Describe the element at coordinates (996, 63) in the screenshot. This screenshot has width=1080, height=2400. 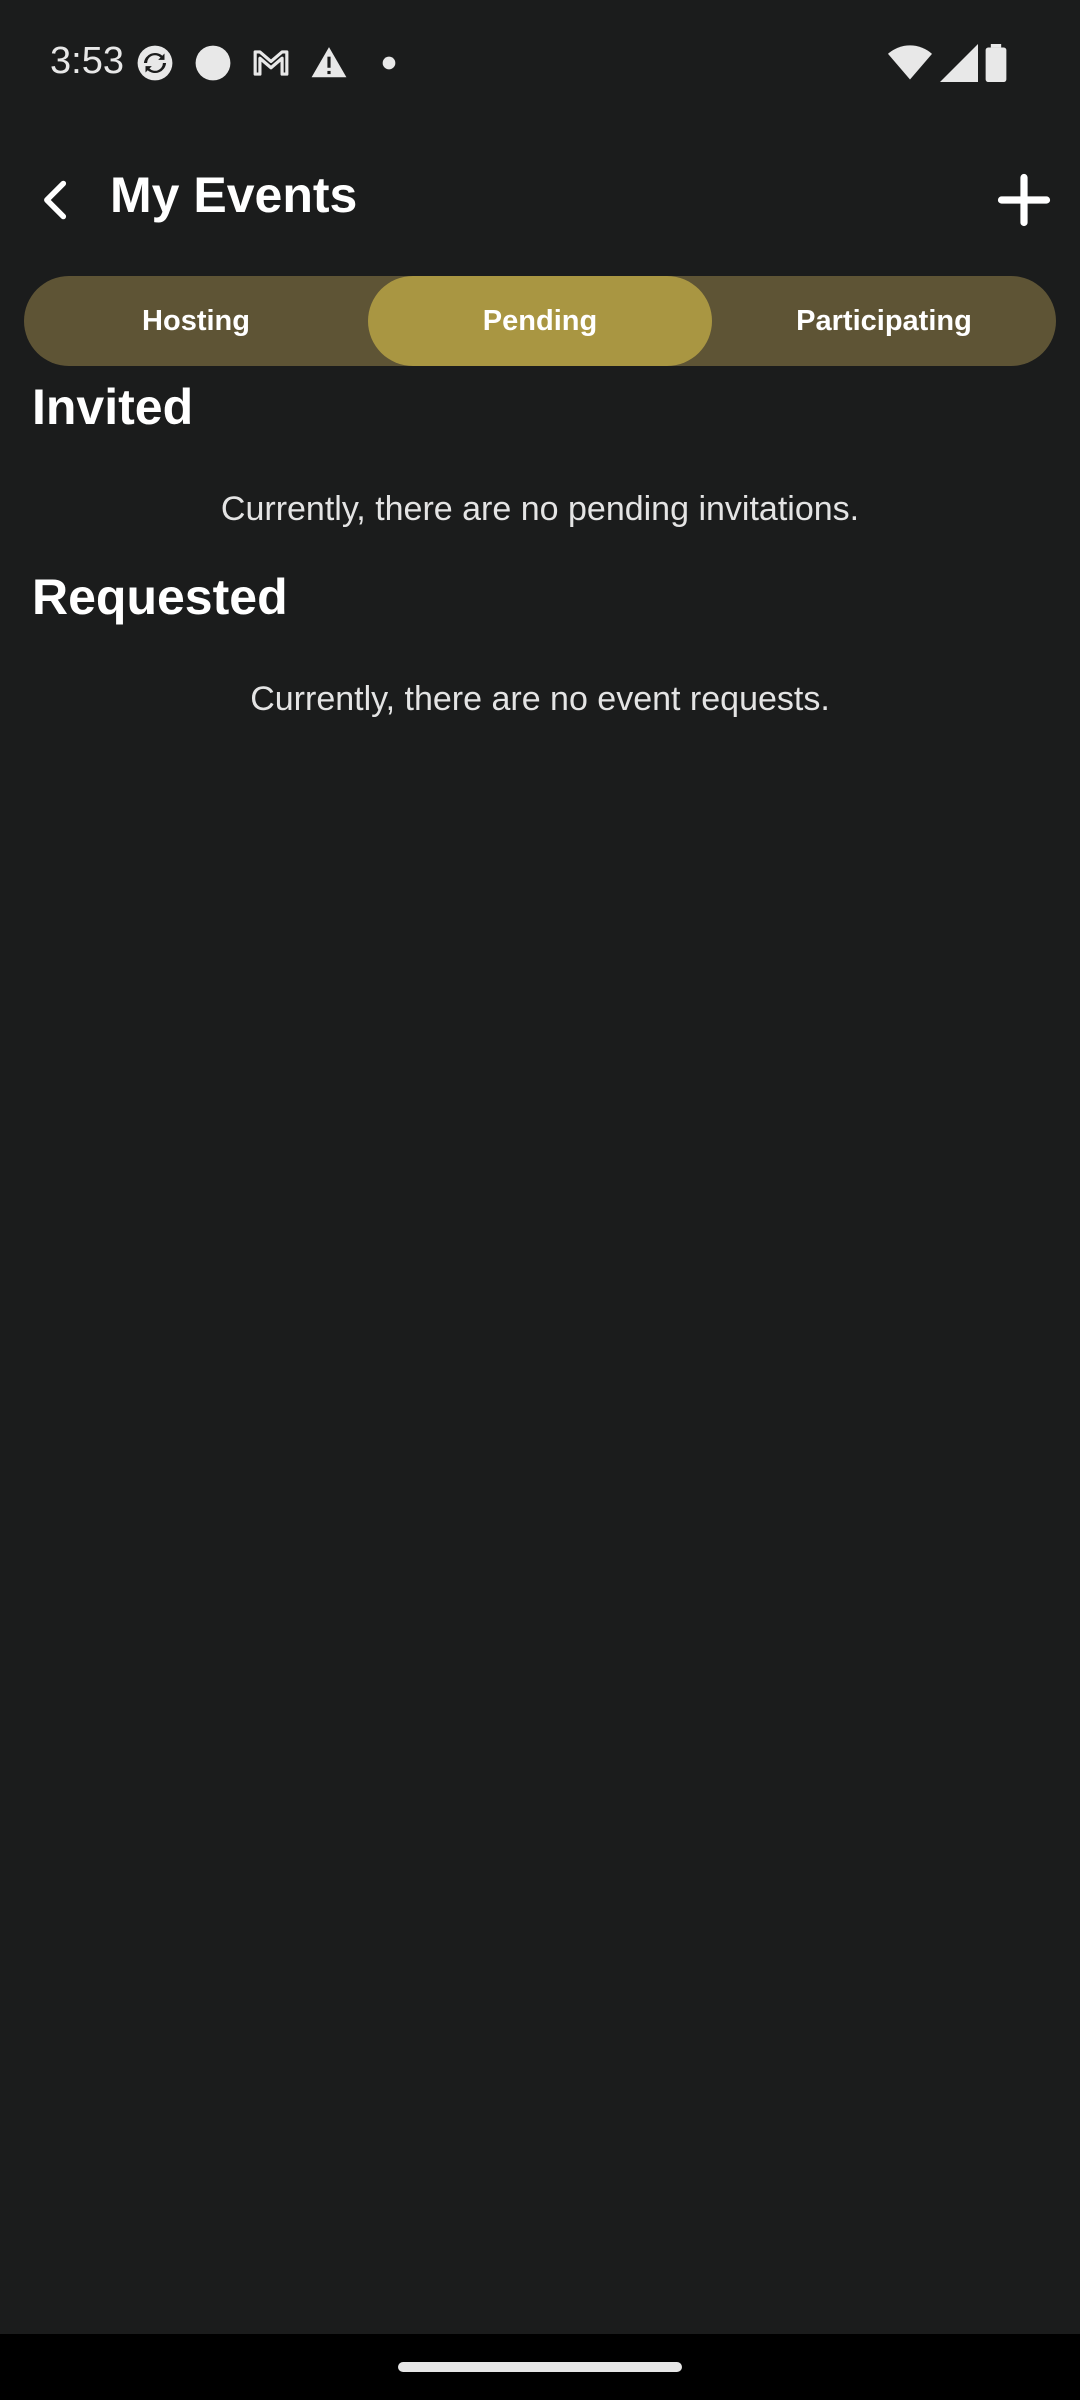
I see `battery-icon` at that location.